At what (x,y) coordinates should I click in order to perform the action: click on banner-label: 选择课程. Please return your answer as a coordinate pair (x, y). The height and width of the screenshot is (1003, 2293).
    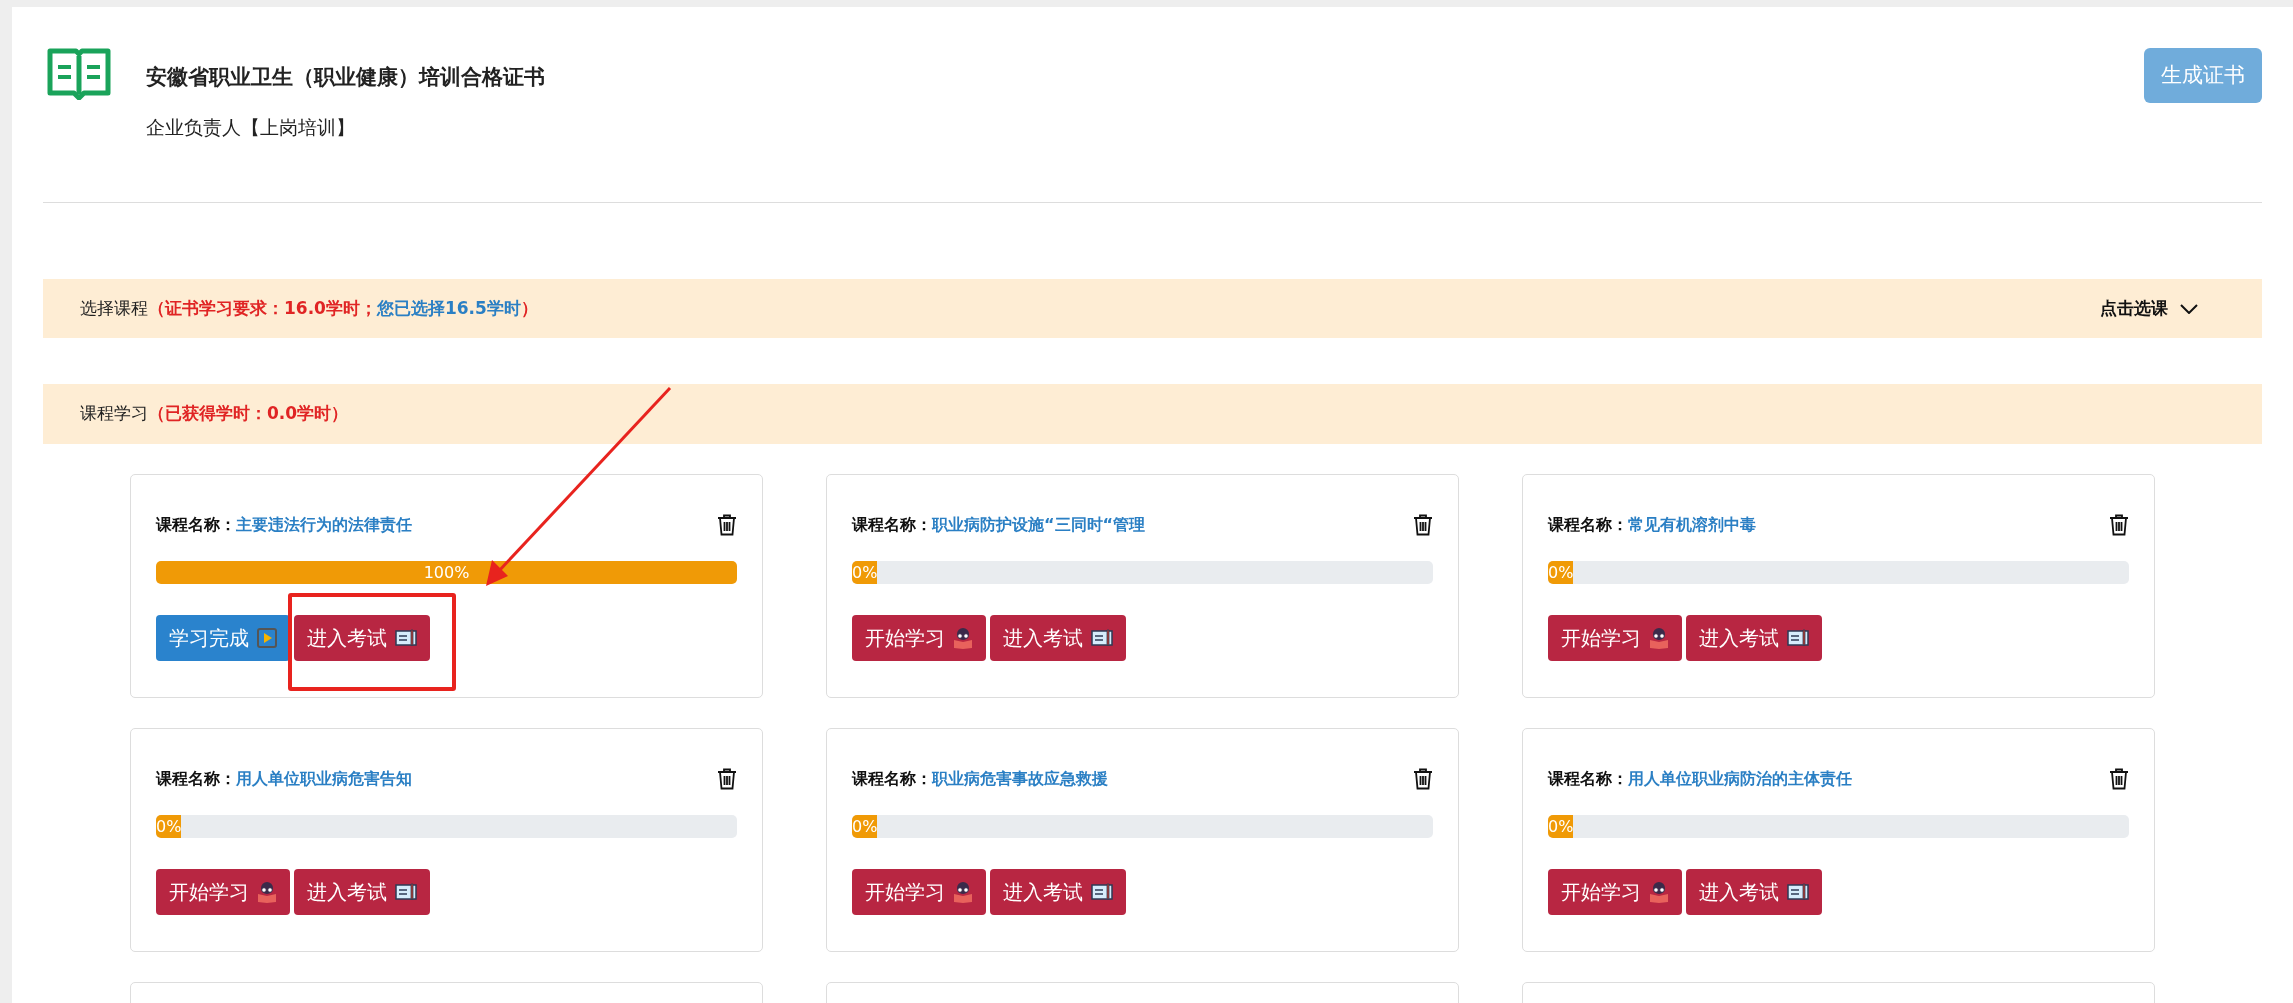
    Looking at the image, I should click on (114, 308).